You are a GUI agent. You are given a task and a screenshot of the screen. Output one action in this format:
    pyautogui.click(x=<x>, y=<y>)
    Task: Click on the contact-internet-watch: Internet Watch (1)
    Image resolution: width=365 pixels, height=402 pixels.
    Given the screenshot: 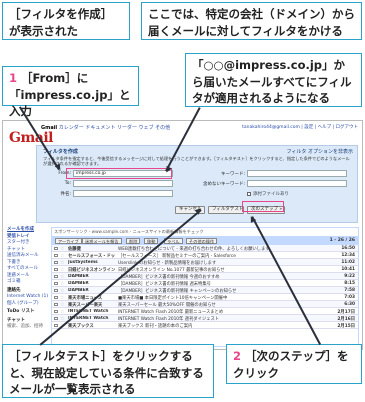 What is the action you would take?
    pyautogui.click(x=29, y=297)
    